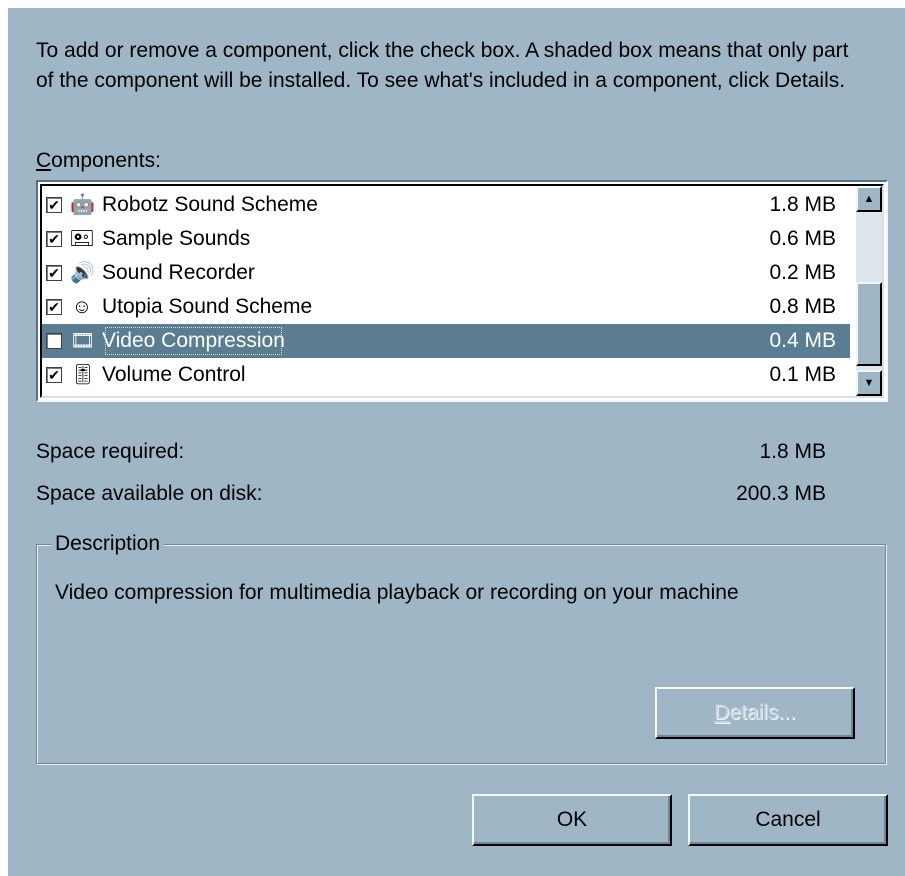 The height and width of the screenshot is (876, 905). Describe the element at coordinates (802, 340) in the screenshot. I see `component-size: 0.4 MB` at that location.